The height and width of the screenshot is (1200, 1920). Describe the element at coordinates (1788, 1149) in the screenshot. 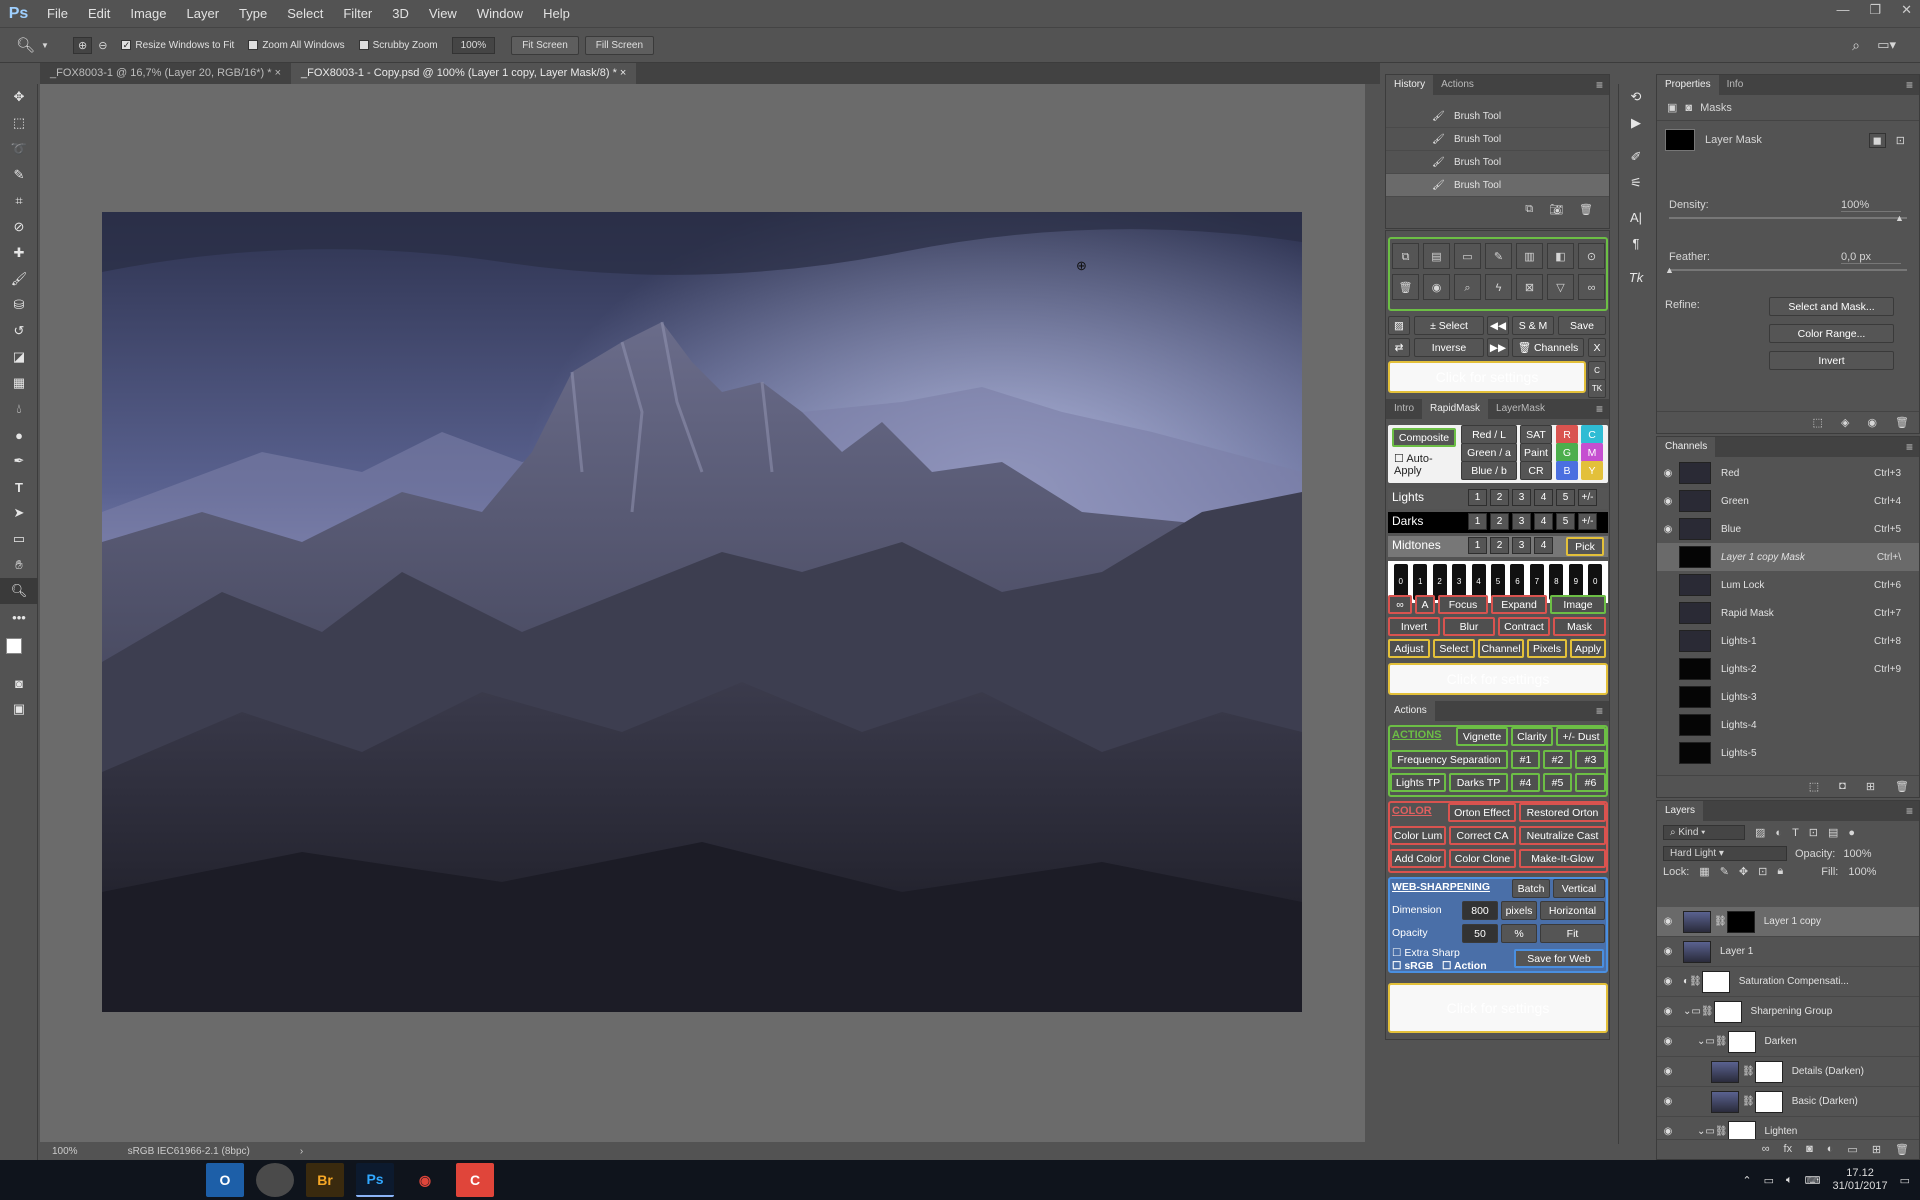

I see `fx-icon: fx` at that location.